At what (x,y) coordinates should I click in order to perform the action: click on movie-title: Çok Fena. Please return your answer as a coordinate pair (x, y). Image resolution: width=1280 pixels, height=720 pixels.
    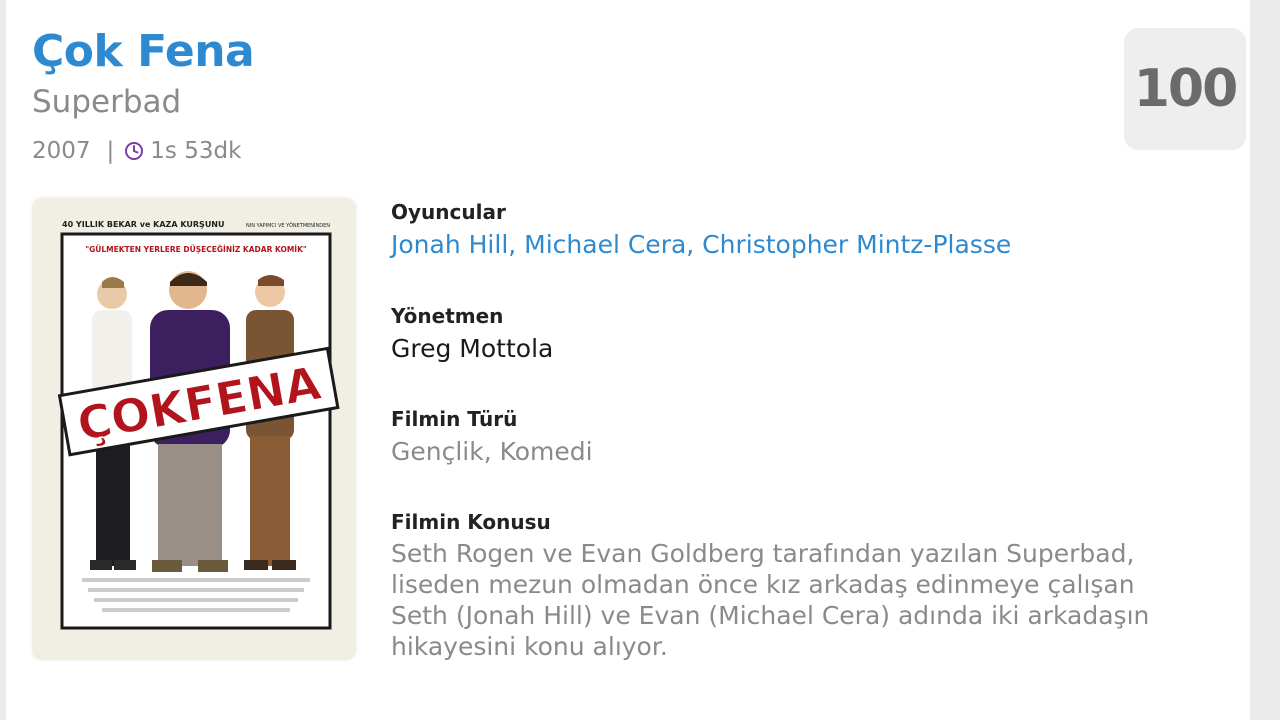
    Looking at the image, I should click on (143, 51).